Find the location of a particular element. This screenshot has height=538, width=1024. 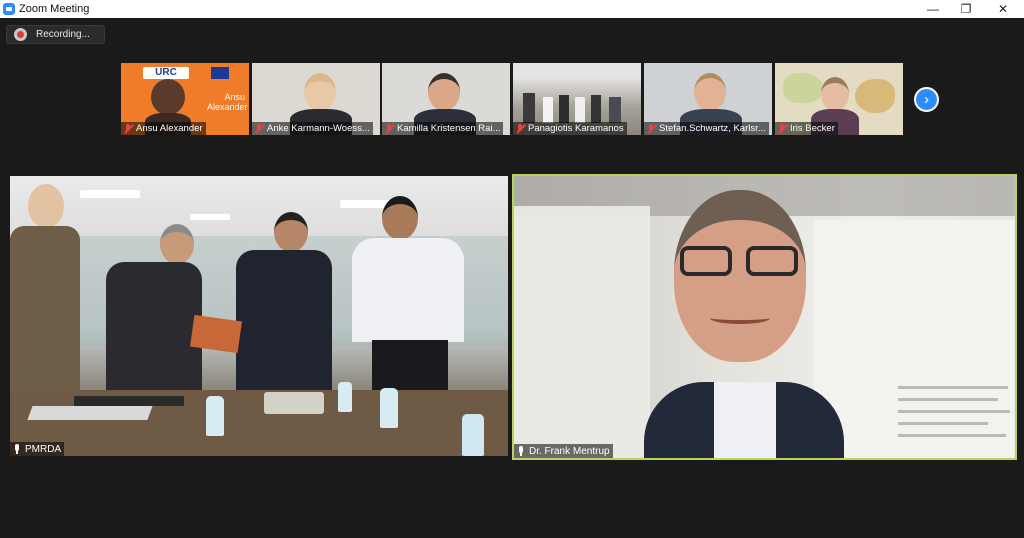

participant-tile: Panagiotis Karamanos is located at coordinates (577, 99).